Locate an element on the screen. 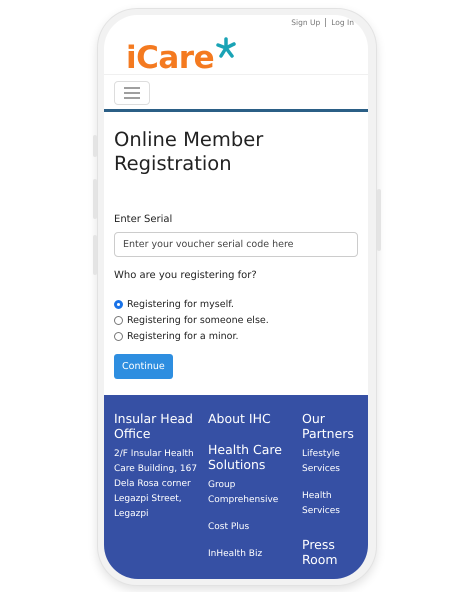 The image size is (474, 592). footer-link: Lifestyle Services is located at coordinates (331, 462).